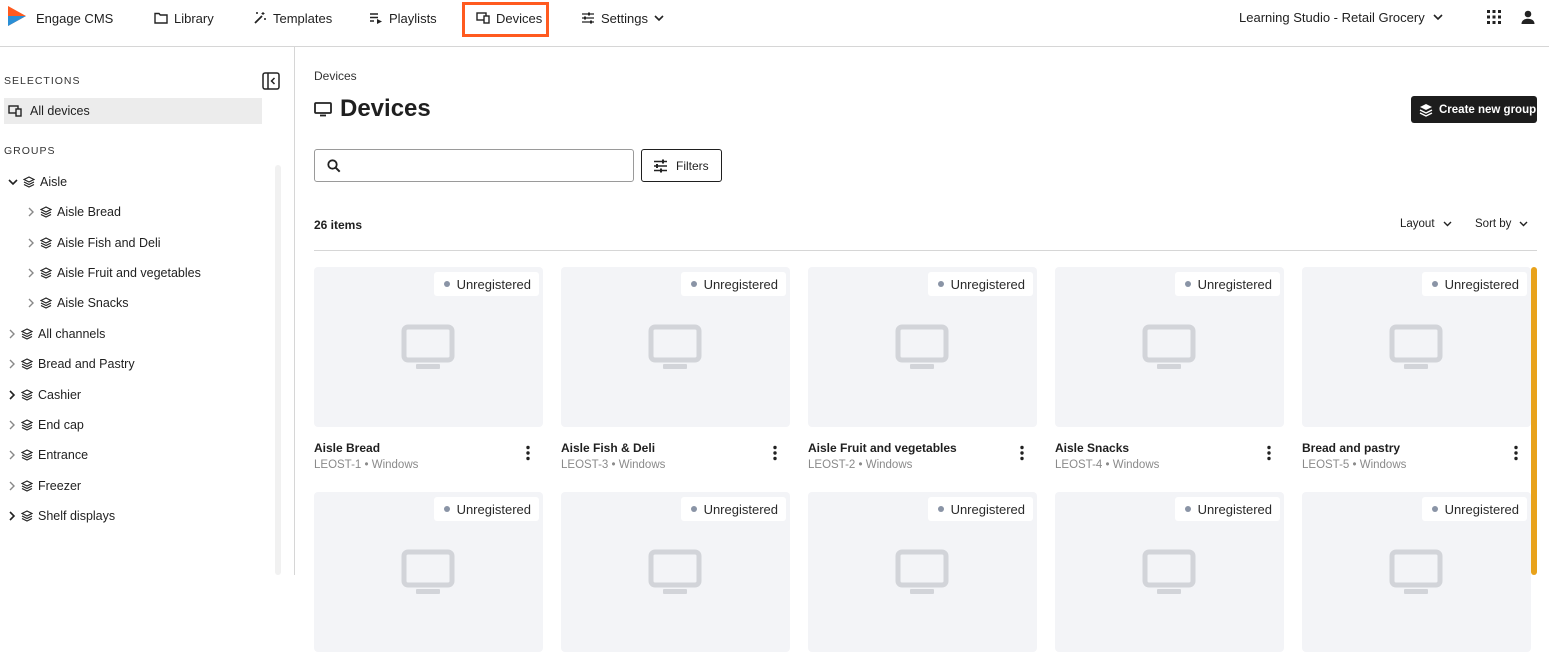  What do you see at coordinates (372, 109) in the screenshot?
I see `page-title: Devices` at bounding box center [372, 109].